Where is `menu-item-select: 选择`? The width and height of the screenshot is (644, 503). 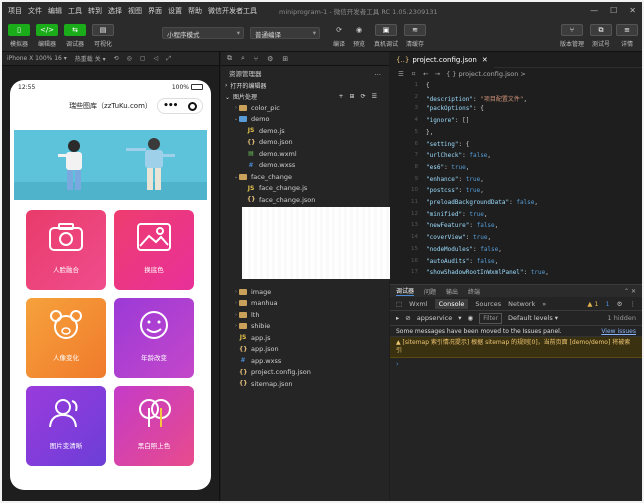
menu-item-select: 选择 is located at coordinates (115, 11).